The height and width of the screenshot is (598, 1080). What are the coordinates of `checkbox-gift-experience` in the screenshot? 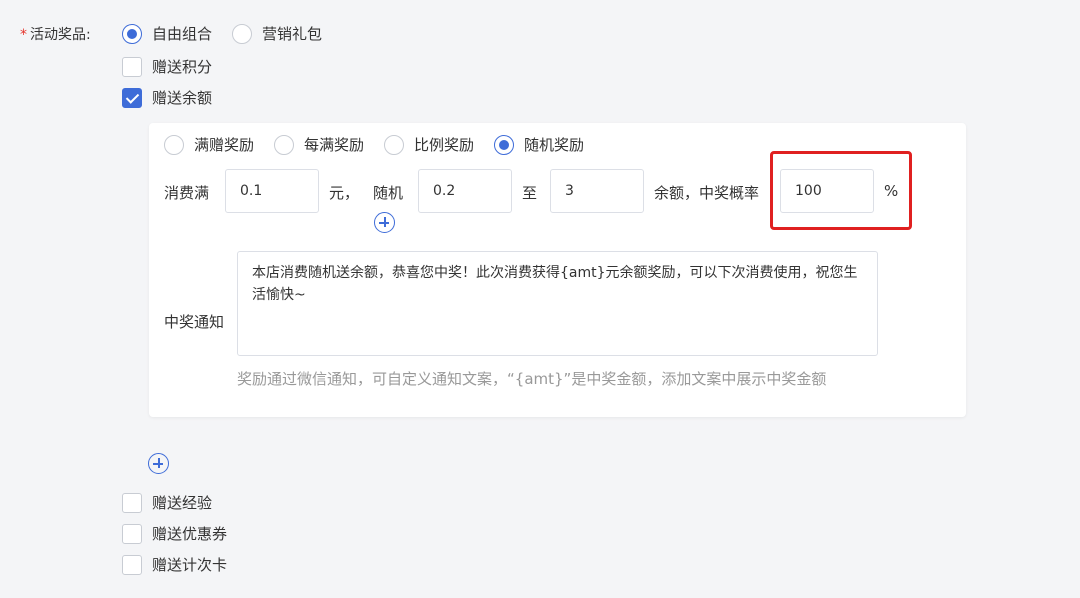 It's located at (132, 502).